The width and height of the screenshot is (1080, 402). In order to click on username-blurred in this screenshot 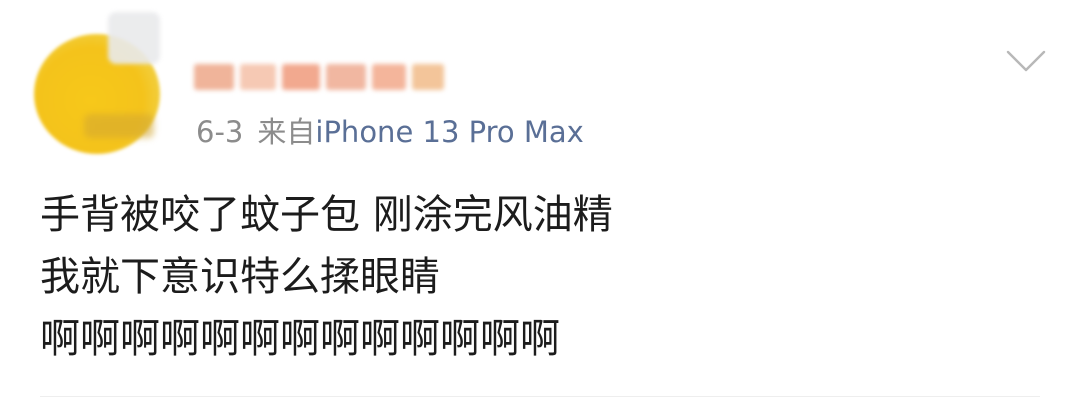, I will do `click(325, 77)`.